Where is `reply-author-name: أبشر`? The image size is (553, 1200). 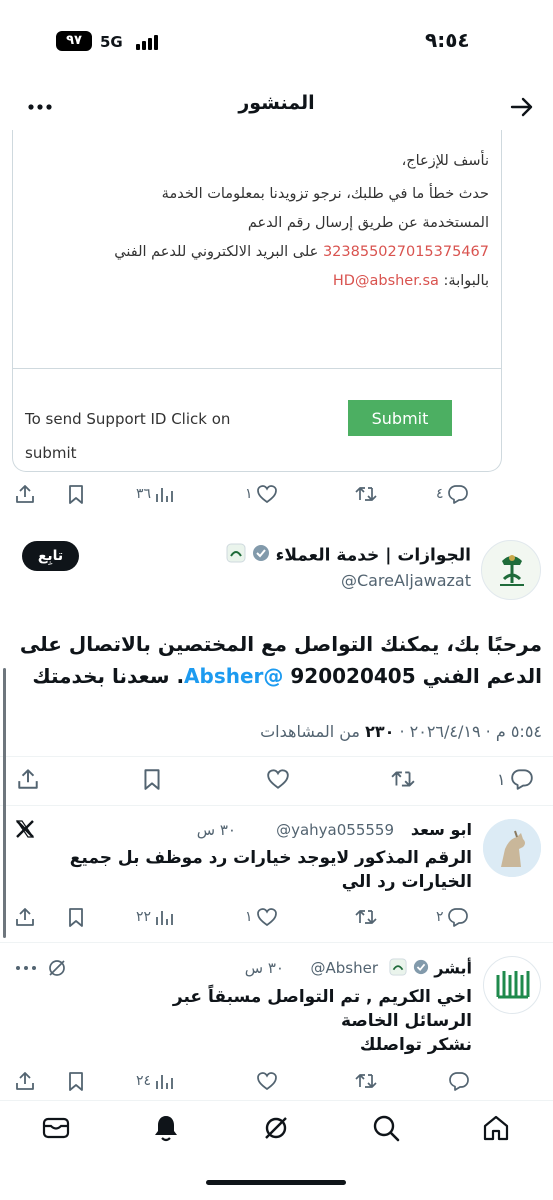 reply-author-name: أبشر is located at coordinates (453, 968).